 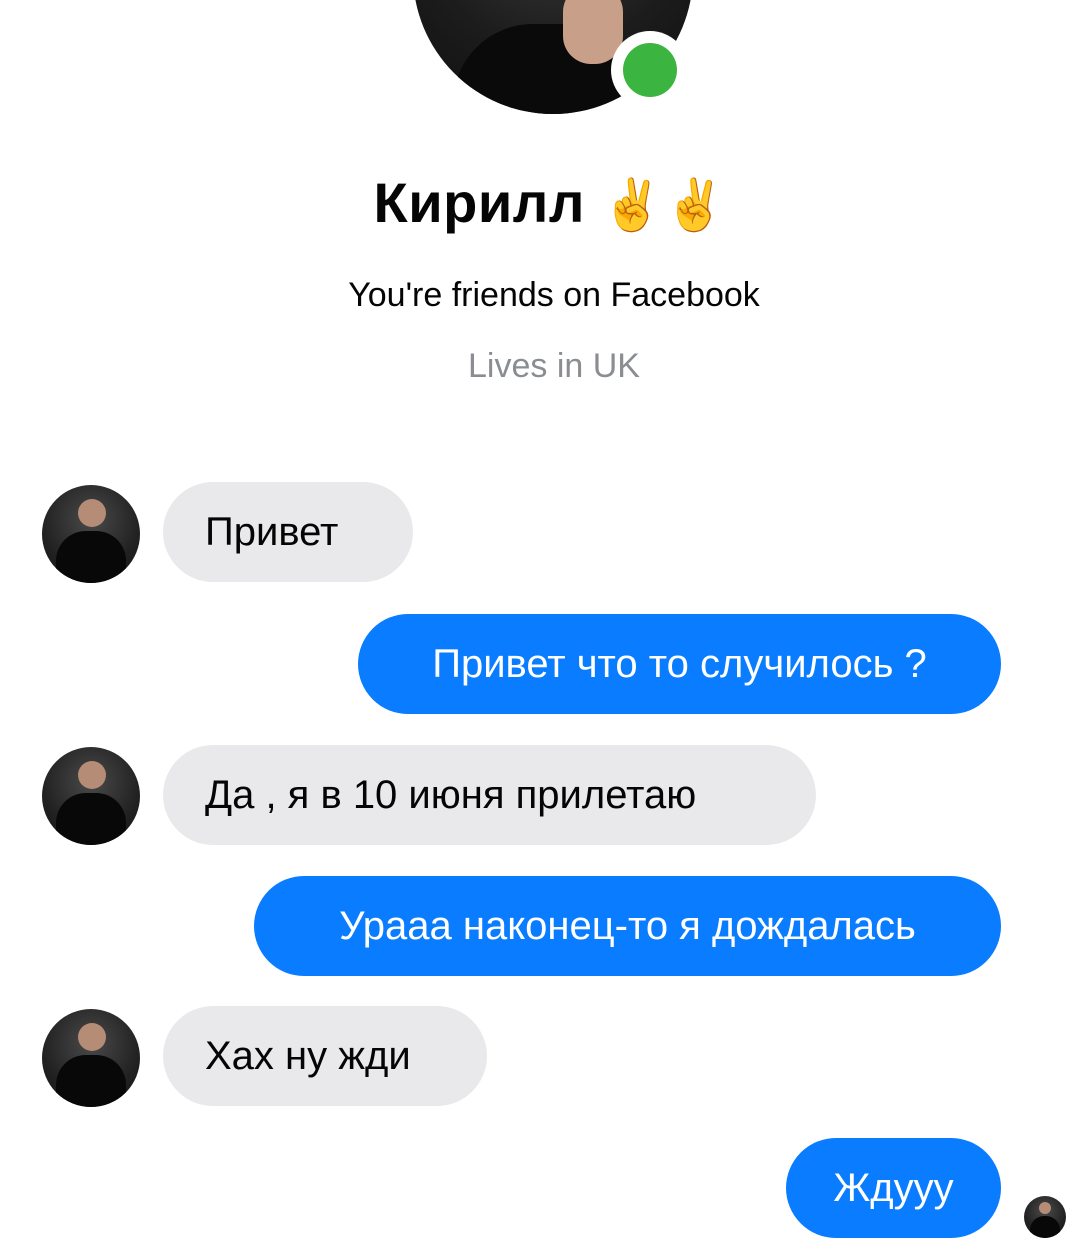 I want to click on location-text: Lives in UK, so click(x=554, y=366).